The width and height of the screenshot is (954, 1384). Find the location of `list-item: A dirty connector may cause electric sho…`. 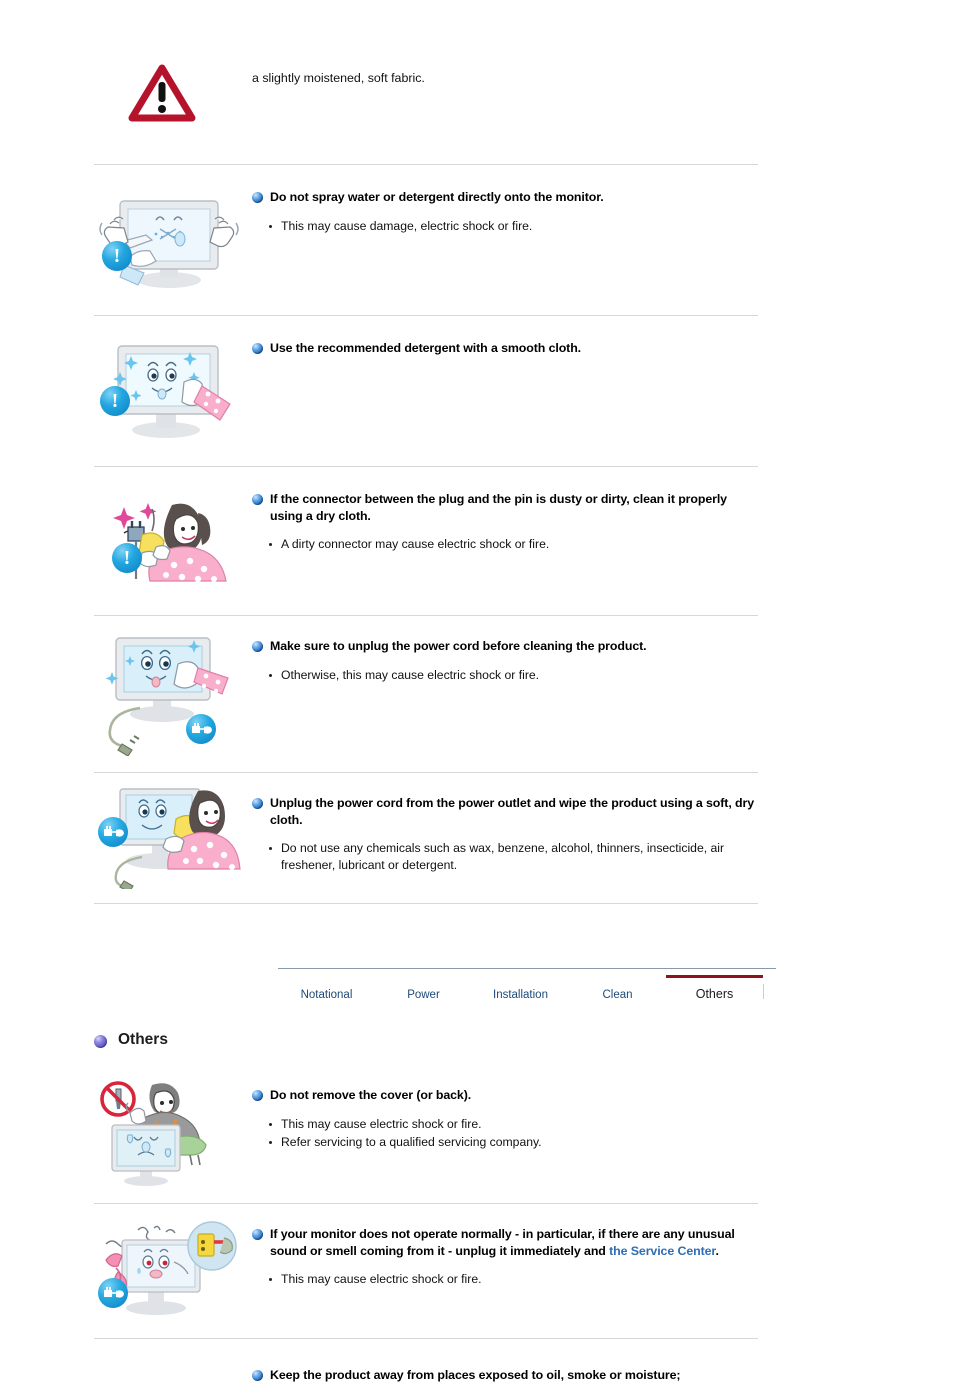

list-item: A dirty connector may cause electric sho… is located at coordinates (505, 544).